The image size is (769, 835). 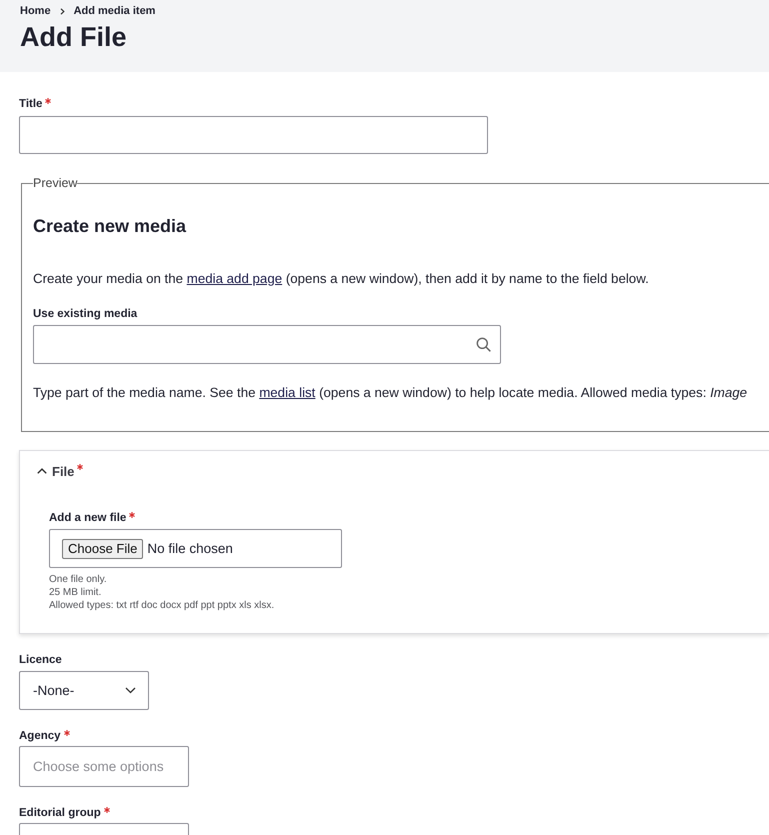 I want to click on help-text: One file only., so click(x=78, y=579).